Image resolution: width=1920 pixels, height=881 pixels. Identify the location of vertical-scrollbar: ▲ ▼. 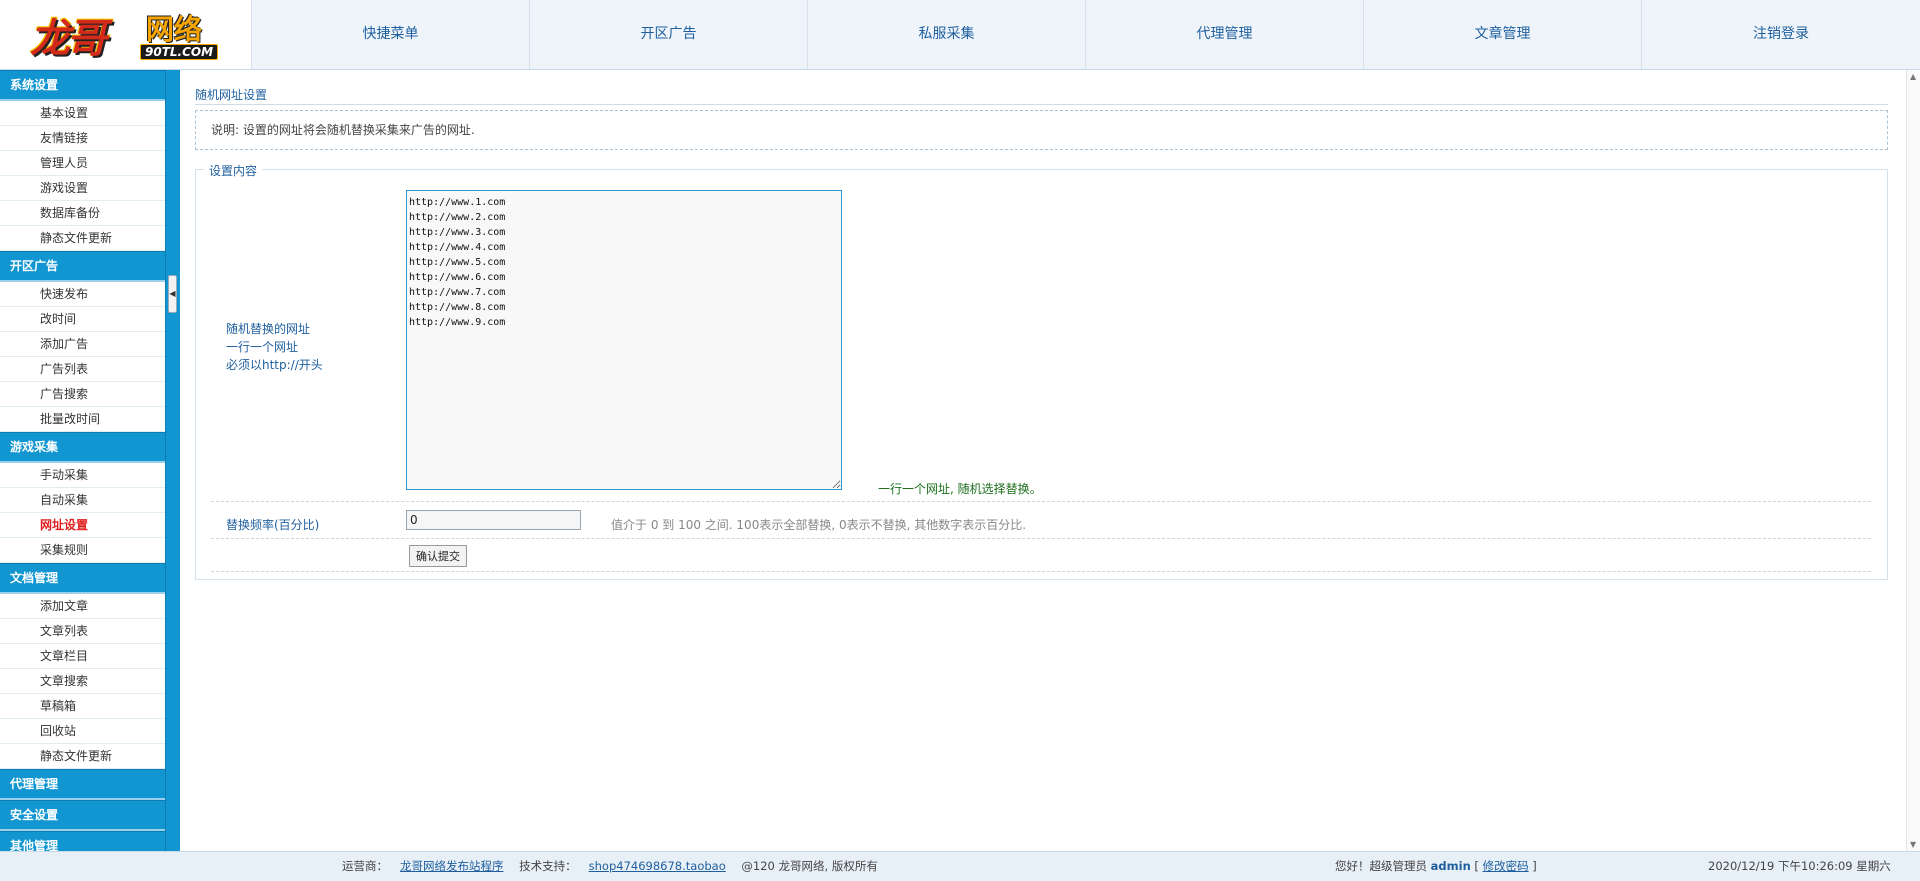
(1913, 460).